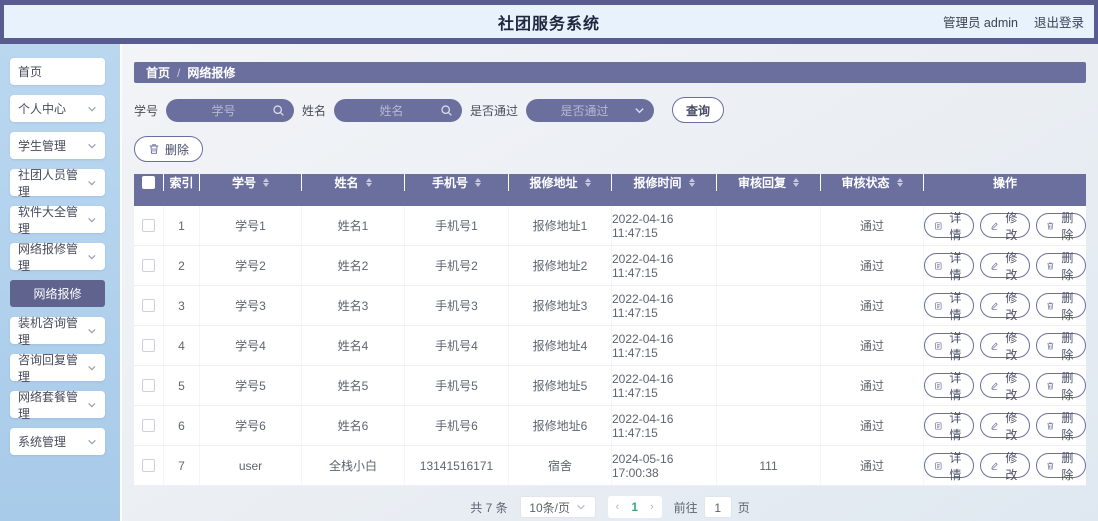 This screenshot has width=1098, height=521. Describe the element at coordinates (57, 257) in the screenshot. I see `sidebar-item-5: 网络报修管理` at that location.